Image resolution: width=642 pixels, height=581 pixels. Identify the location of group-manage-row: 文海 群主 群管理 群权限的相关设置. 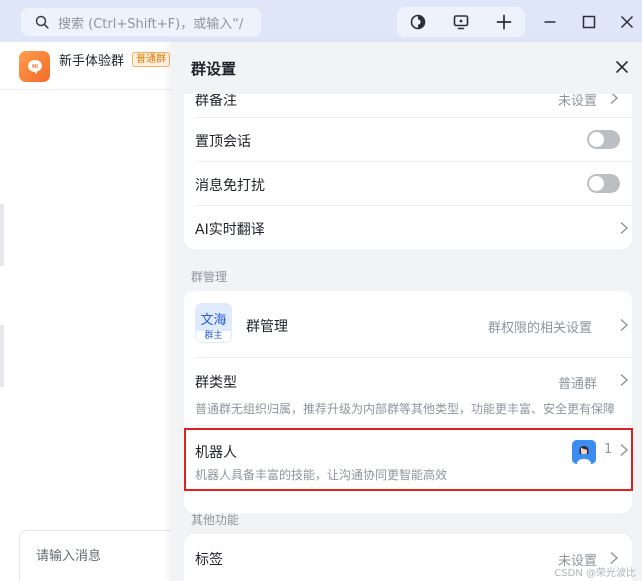
(408, 324).